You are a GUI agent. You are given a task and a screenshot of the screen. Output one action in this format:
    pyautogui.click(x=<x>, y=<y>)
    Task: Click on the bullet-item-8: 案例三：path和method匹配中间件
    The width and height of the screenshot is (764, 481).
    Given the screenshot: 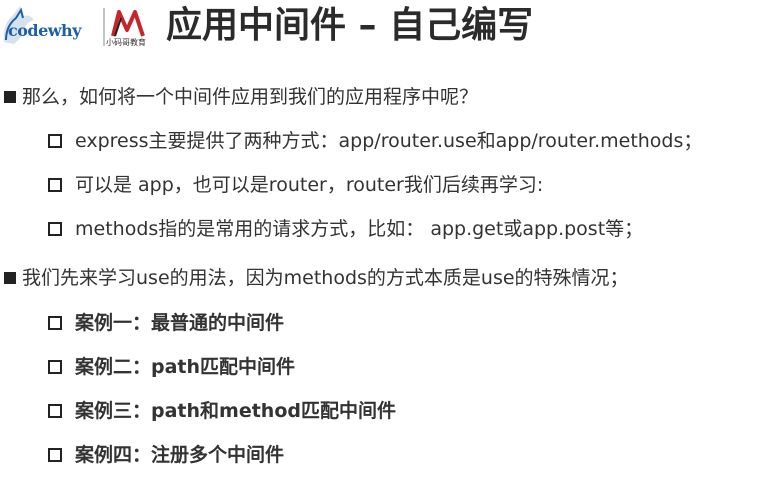 What is the action you would take?
    pyautogui.click(x=222, y=411)
    